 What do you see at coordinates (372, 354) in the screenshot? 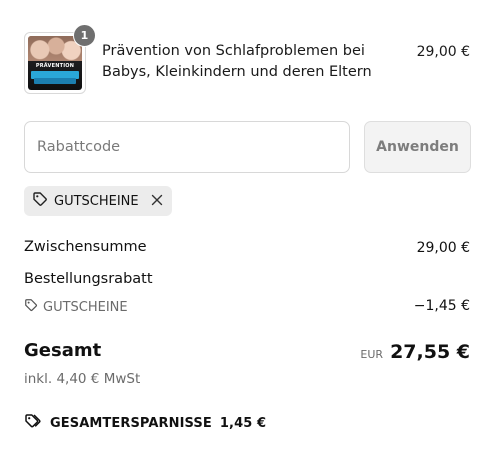
I see `currency-code: EUR` at bounding box center [372, 354].